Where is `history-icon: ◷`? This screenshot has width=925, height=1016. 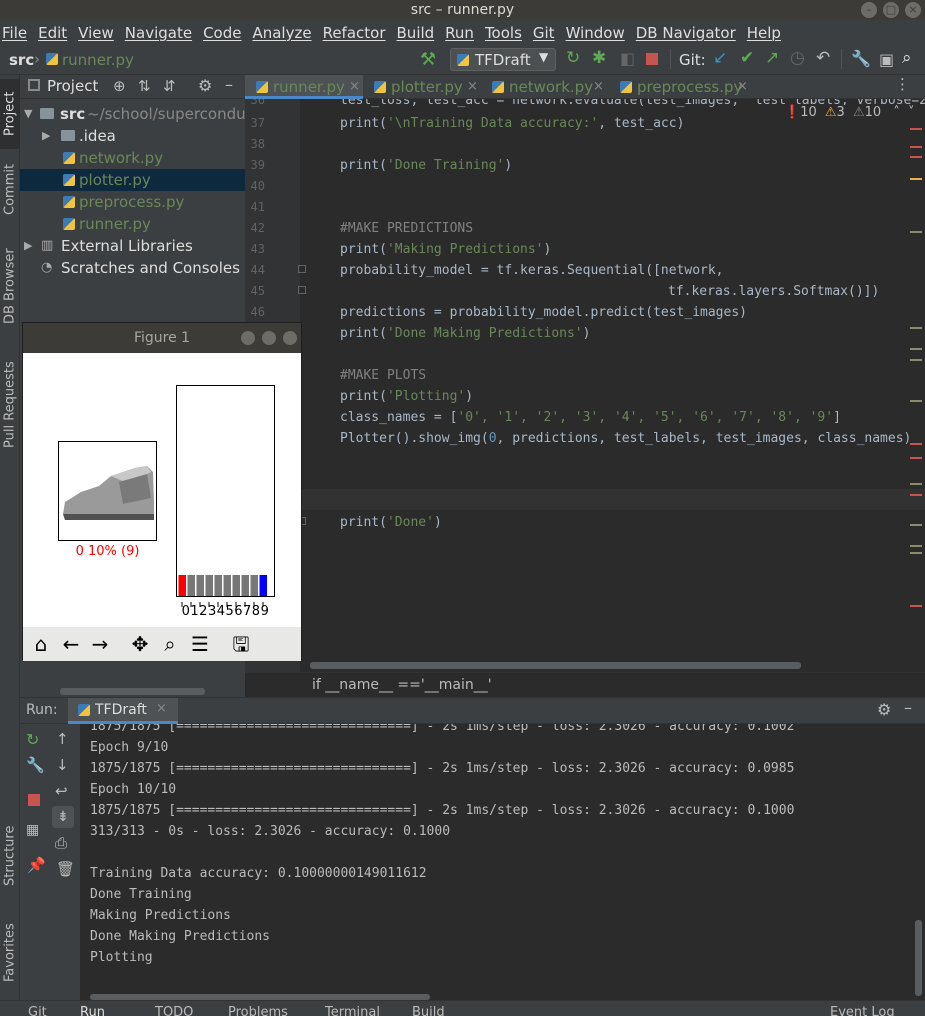
history-icon: ◷ is located at coordinates (797, 58).